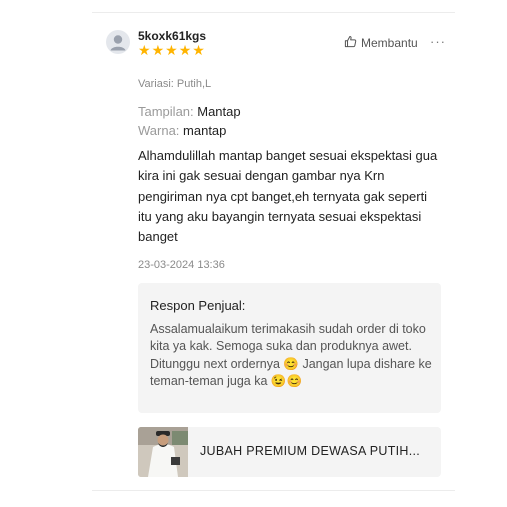 The image size is (507, 507). I want to click on variant-text: Variasi: Putih,L, so click(175, 84).